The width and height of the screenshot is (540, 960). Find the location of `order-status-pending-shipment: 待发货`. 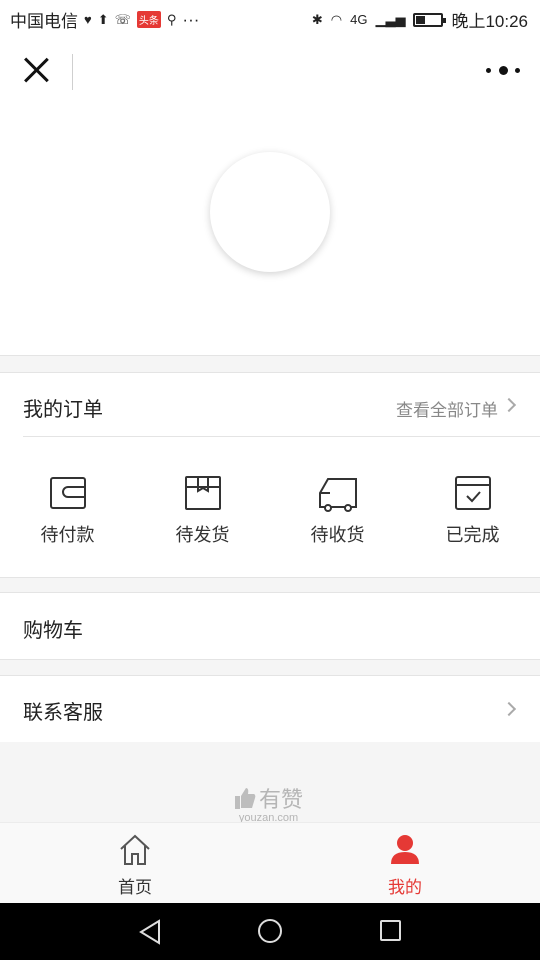

order-status-pending-shipment: 待发货 is located at coordinates (202, 513).